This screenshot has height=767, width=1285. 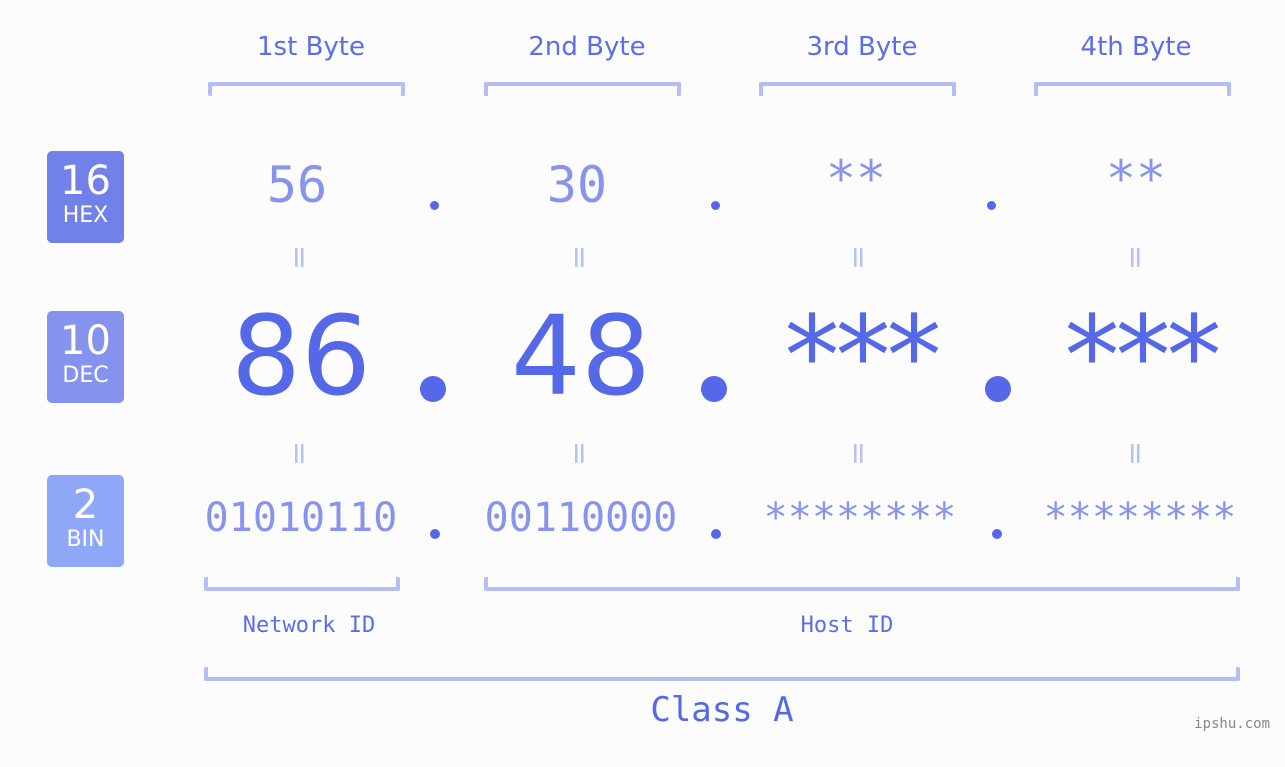 What do you see at coordinates (301, 518) in the screenshot?
I see `bin-value-1: 01010110` at bounding box center [301, 518].